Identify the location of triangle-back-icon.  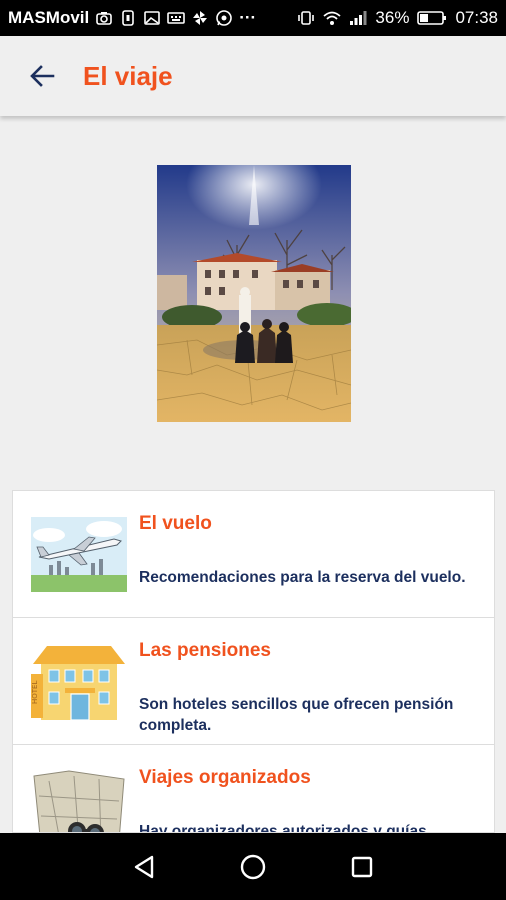
(144, 866).